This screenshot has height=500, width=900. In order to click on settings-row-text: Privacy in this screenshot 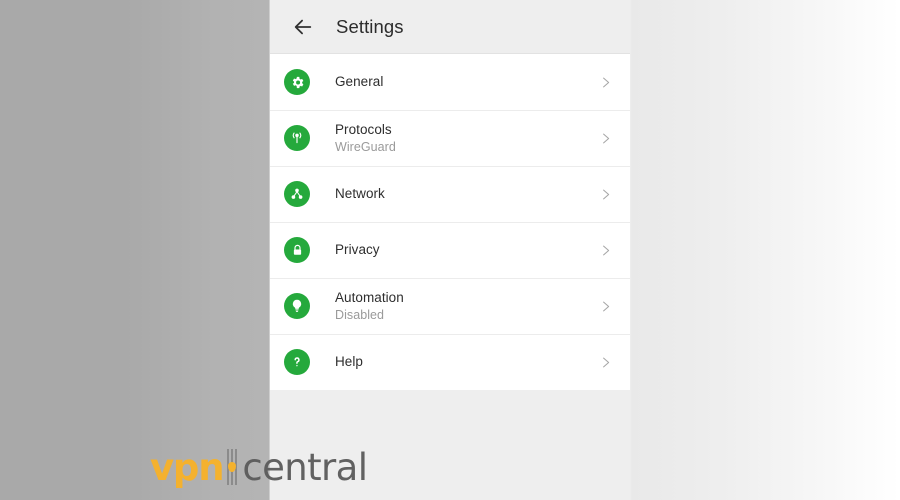, I will do `click(465, 250)`.